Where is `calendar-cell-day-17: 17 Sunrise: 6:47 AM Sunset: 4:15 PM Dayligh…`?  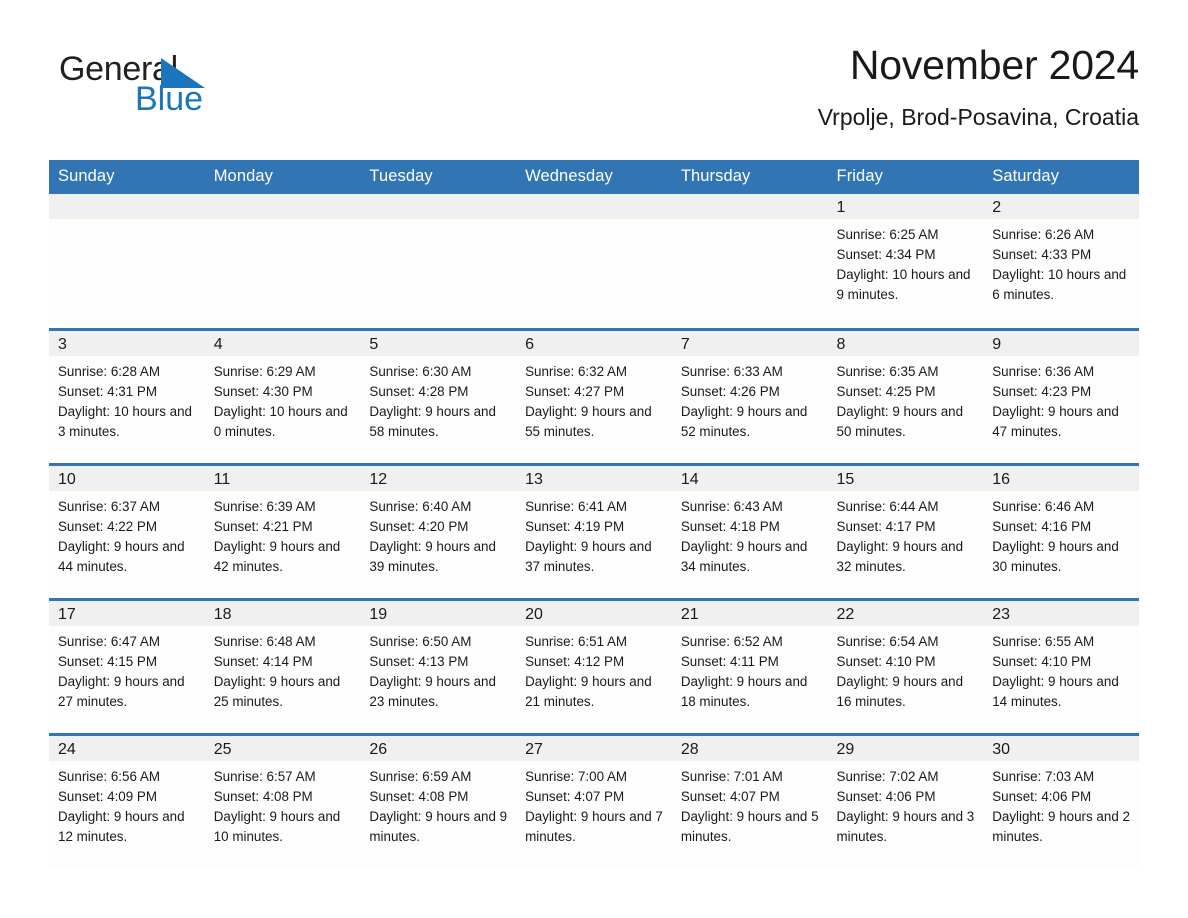
calendar-cell-day-17: 17 Sunrise: 6:47 AM Sunset: 4:15 PM Dayligh… is located at coordinates (127, 665).